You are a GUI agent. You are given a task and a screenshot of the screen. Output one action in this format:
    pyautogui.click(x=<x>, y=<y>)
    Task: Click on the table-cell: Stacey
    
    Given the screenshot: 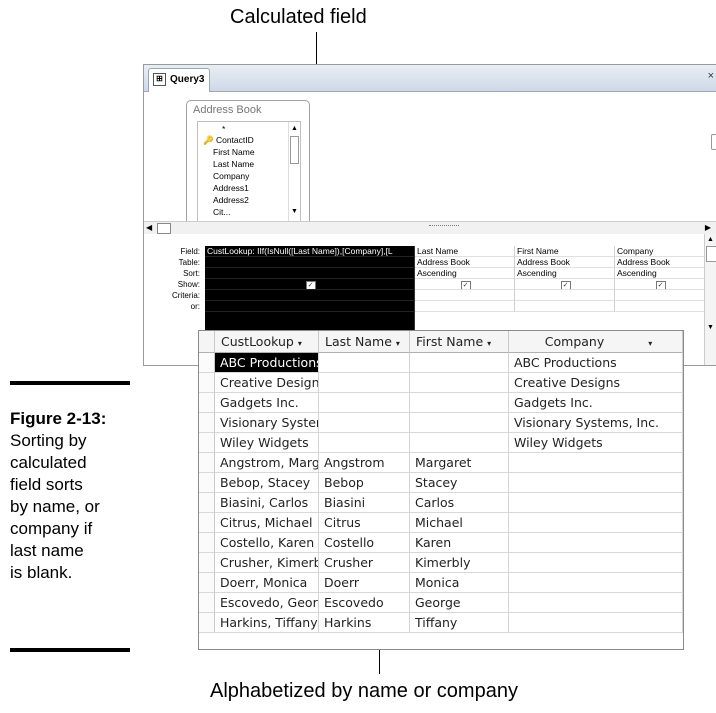 What is the action you would take?
    pyautogui.click(x=459, y=483)
    